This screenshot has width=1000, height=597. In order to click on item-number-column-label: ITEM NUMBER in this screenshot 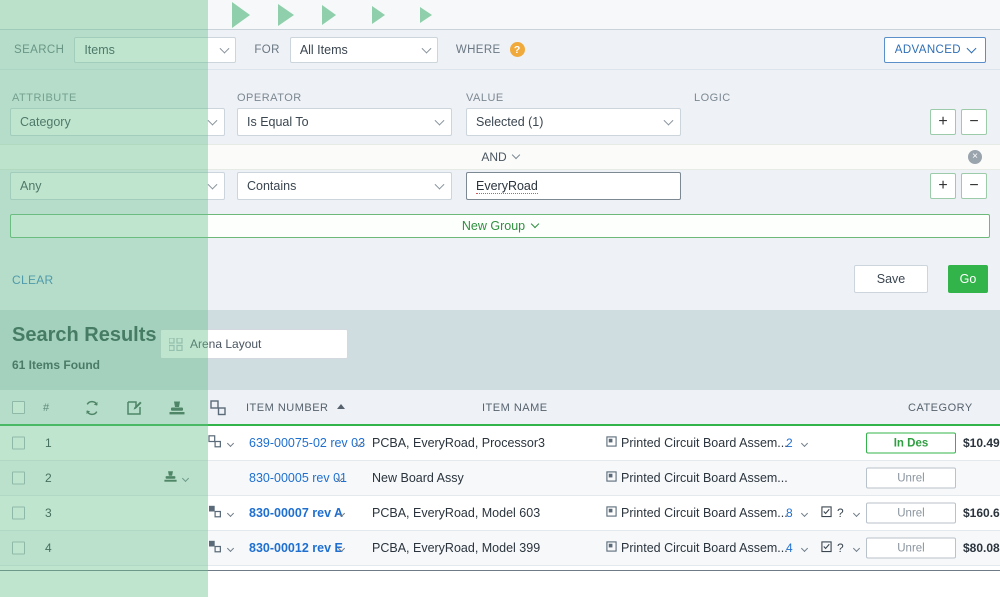, I will do `click(296, 408)`.